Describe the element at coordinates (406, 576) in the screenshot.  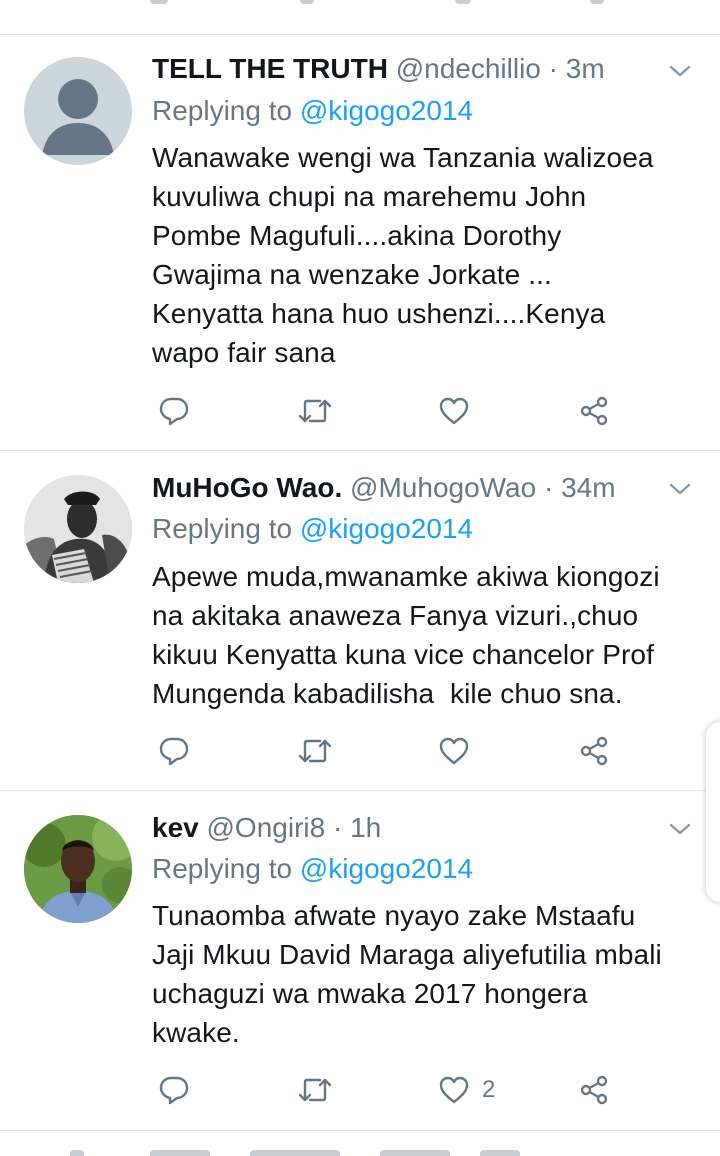
I see `tweet-text-line: Apewe muda,mwanamke akiwa kiongozi` at that location.